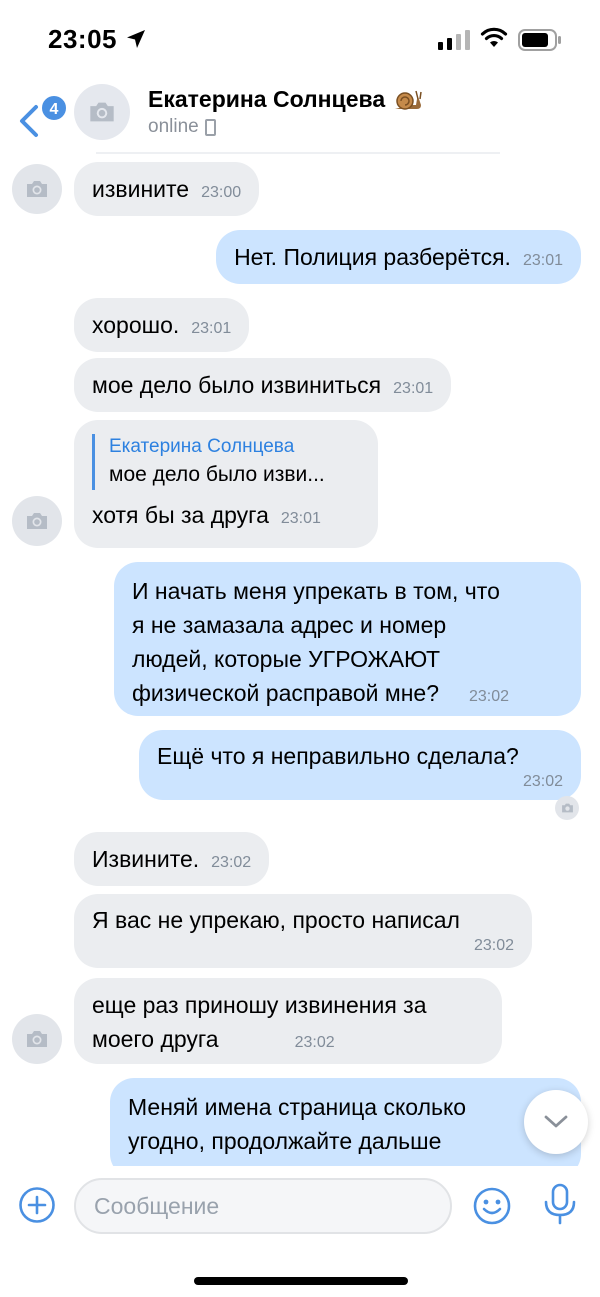 Image resolution: width=600 pixels, height=1297 pixels. Describe the element at coordinates (539, 40) in the screenshot. I see `battery-icon` at that location.